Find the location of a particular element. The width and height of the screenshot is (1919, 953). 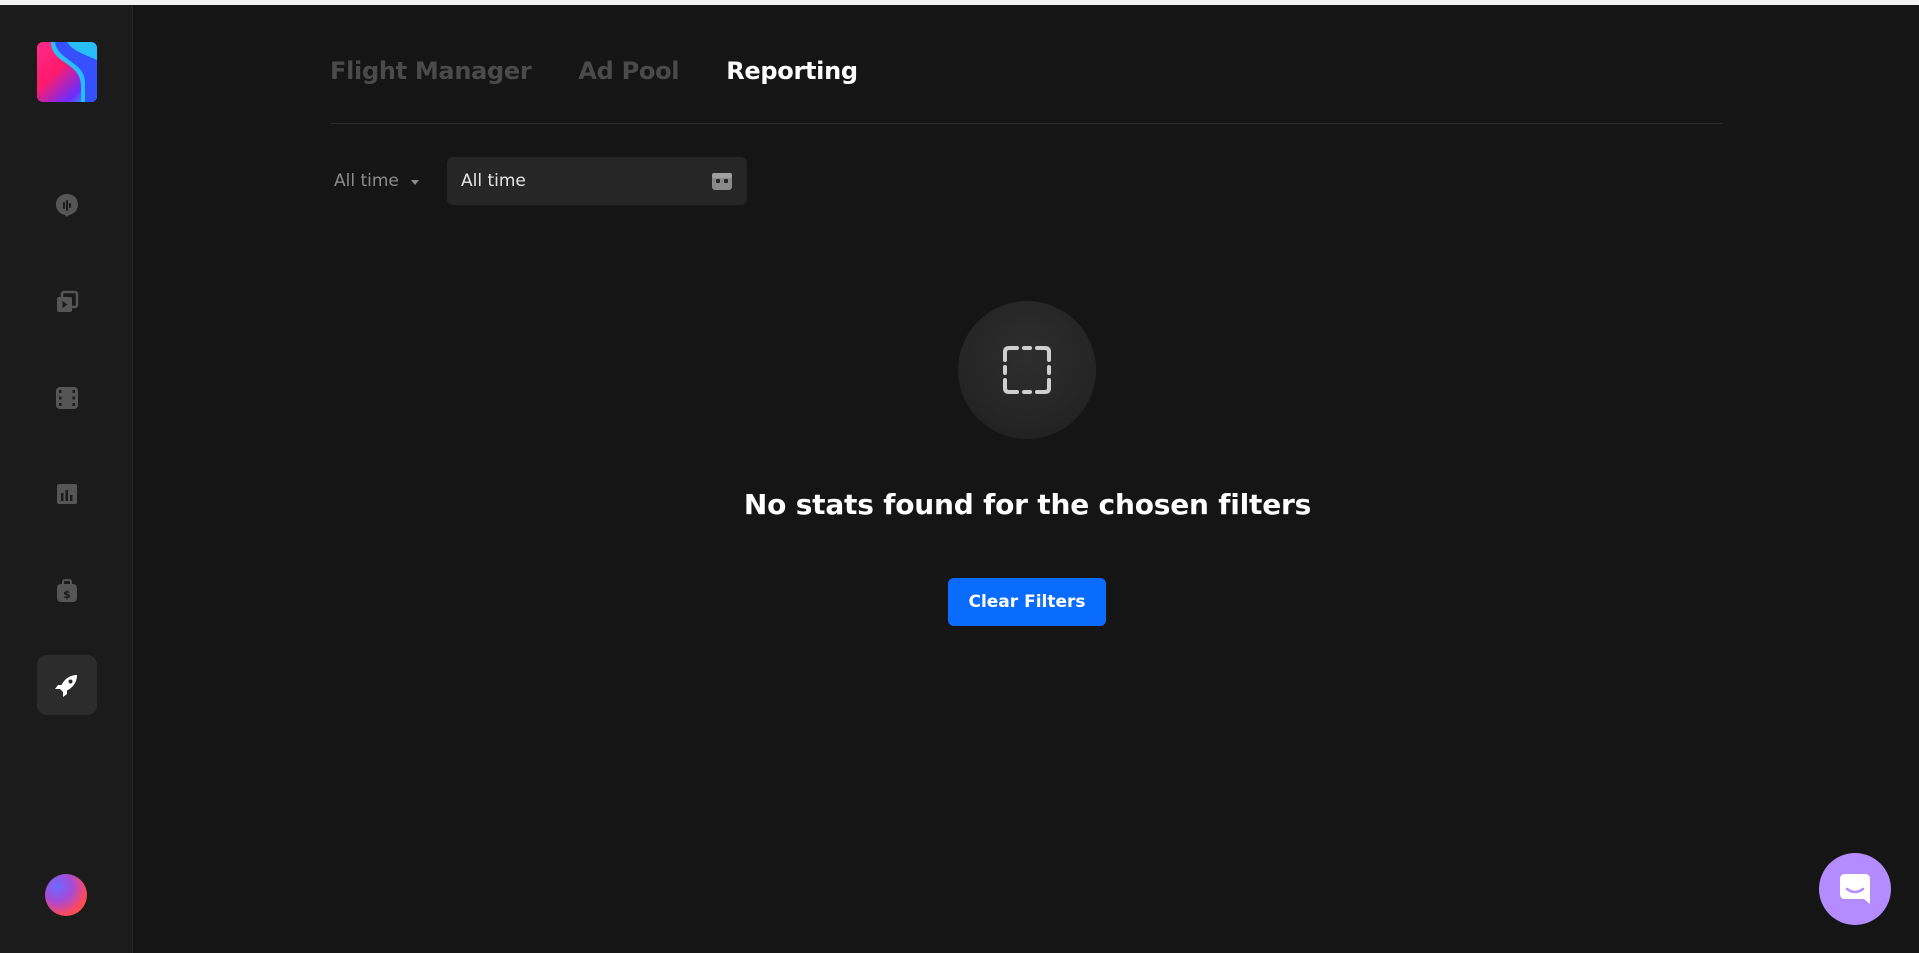

tabs-divider is located at coordinates (1026, 123).